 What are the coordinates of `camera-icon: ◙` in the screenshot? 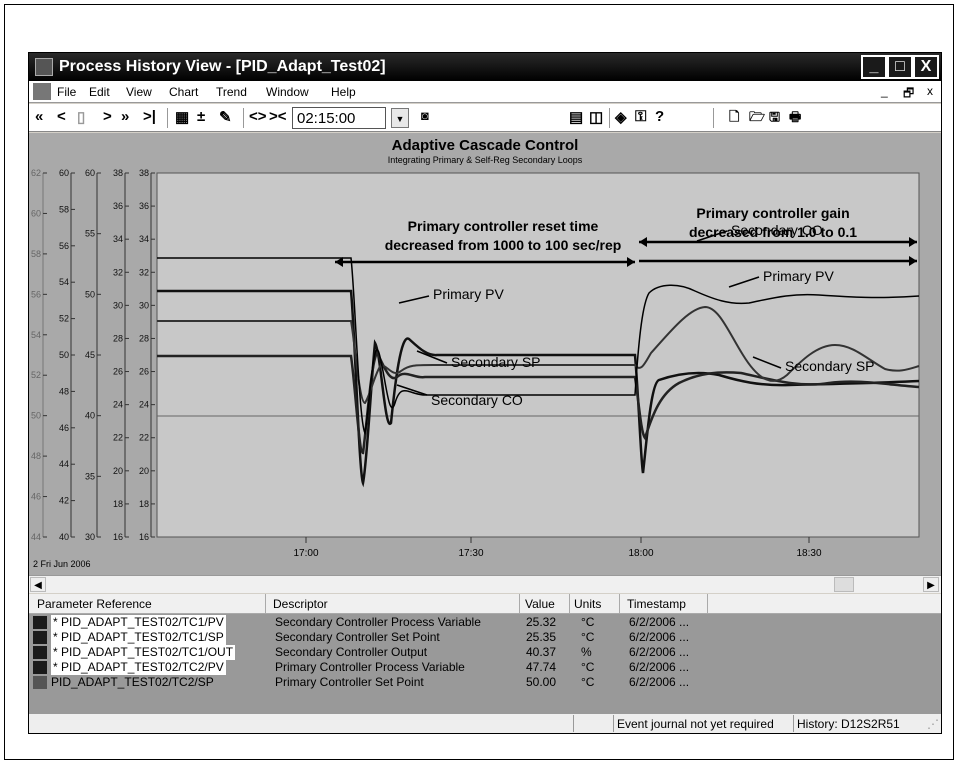 It's located at (425, 115).